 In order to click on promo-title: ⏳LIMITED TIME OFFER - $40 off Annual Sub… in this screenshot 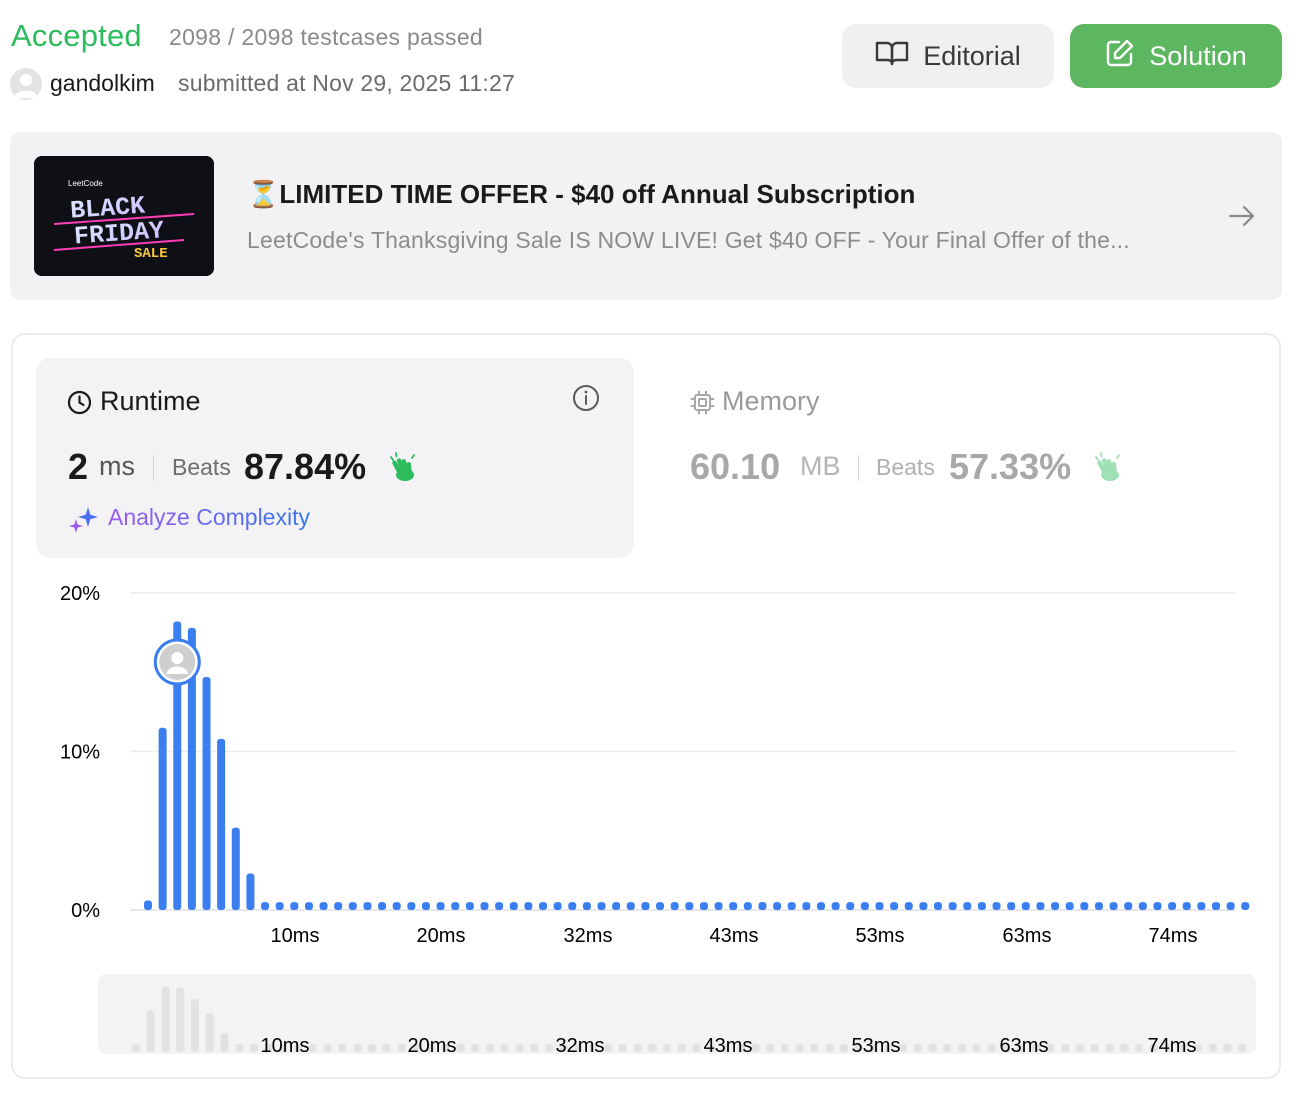, I will do `click(581, 194)`.